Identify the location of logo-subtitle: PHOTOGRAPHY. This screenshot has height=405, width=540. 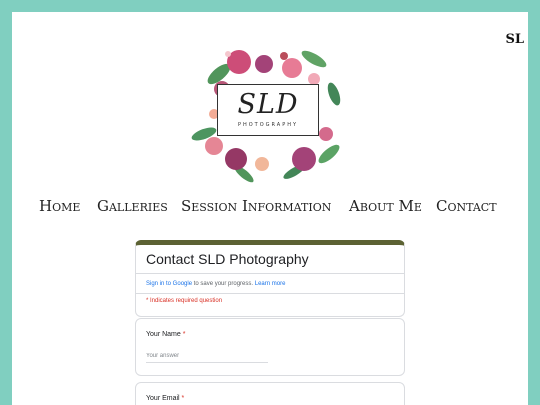
(268, 125).